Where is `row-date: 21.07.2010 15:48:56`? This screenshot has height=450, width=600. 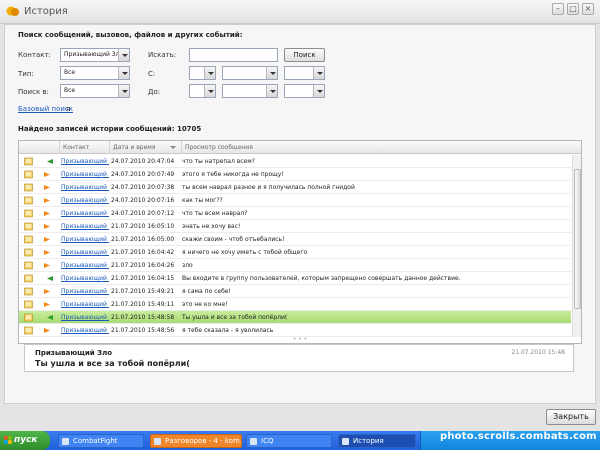
row-date: 21.07.2010 15:48:56 is located at coordinates (143, 330).